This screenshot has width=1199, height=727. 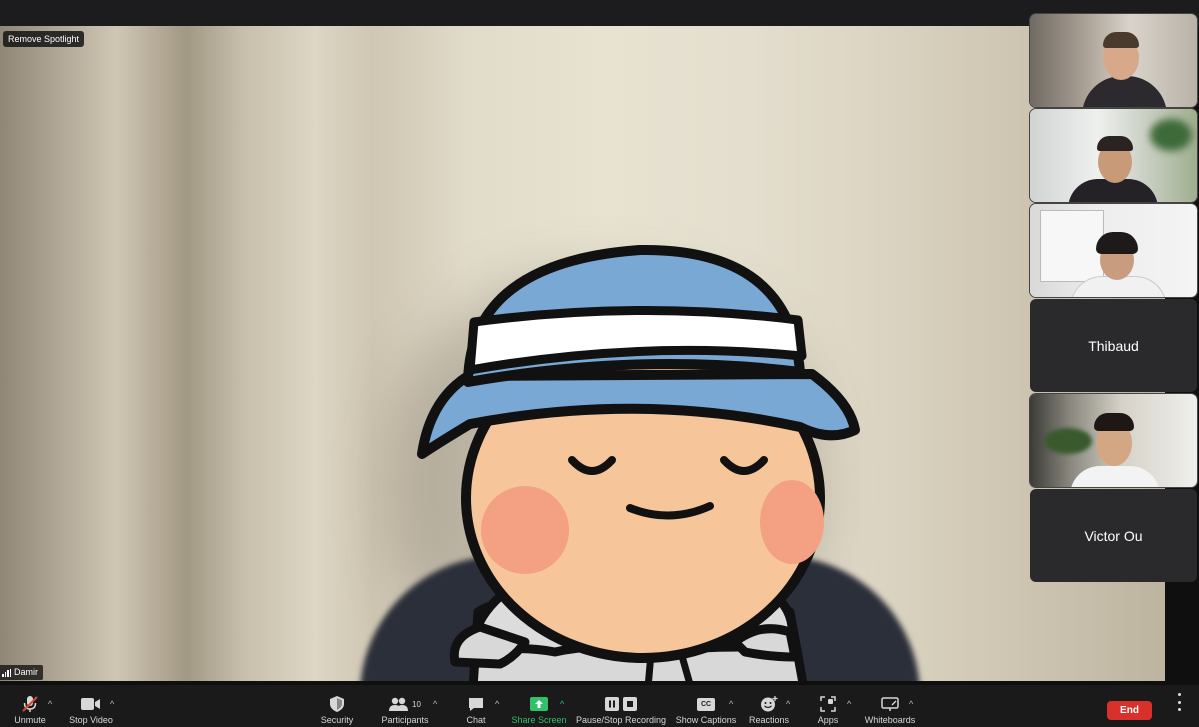 I want to click on muted-microphone-icon, so click(x=30, y=704).